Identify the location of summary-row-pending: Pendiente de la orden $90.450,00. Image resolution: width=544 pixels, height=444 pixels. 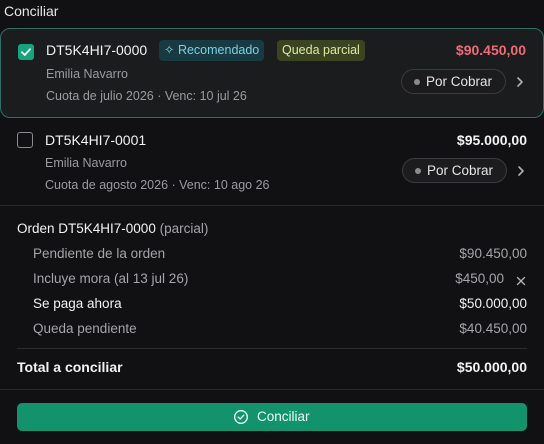
(272, 256).